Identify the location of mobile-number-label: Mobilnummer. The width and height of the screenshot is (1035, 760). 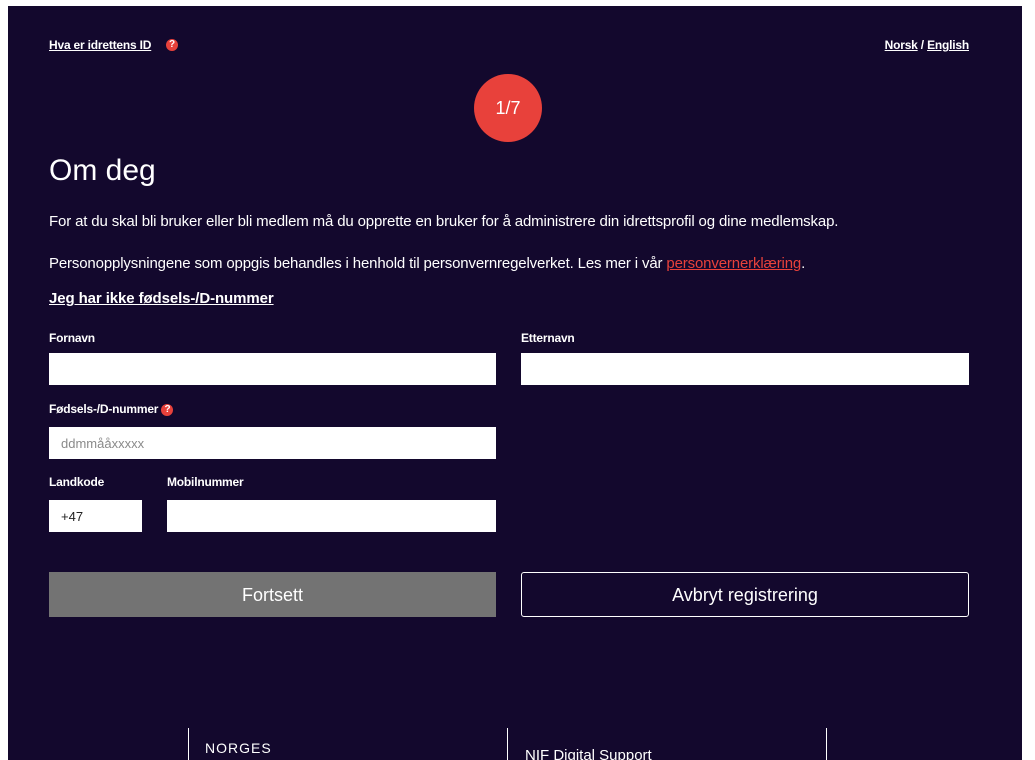
(205, 482).